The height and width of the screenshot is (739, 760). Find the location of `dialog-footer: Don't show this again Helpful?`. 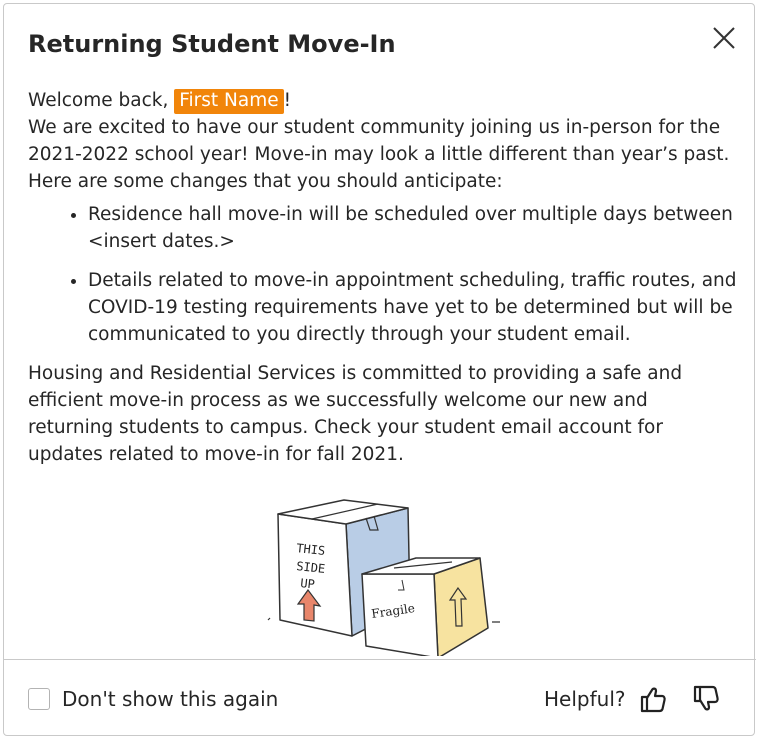

dialog-footer: Don't show this again Helpful? is located at coordinates (380, 698).